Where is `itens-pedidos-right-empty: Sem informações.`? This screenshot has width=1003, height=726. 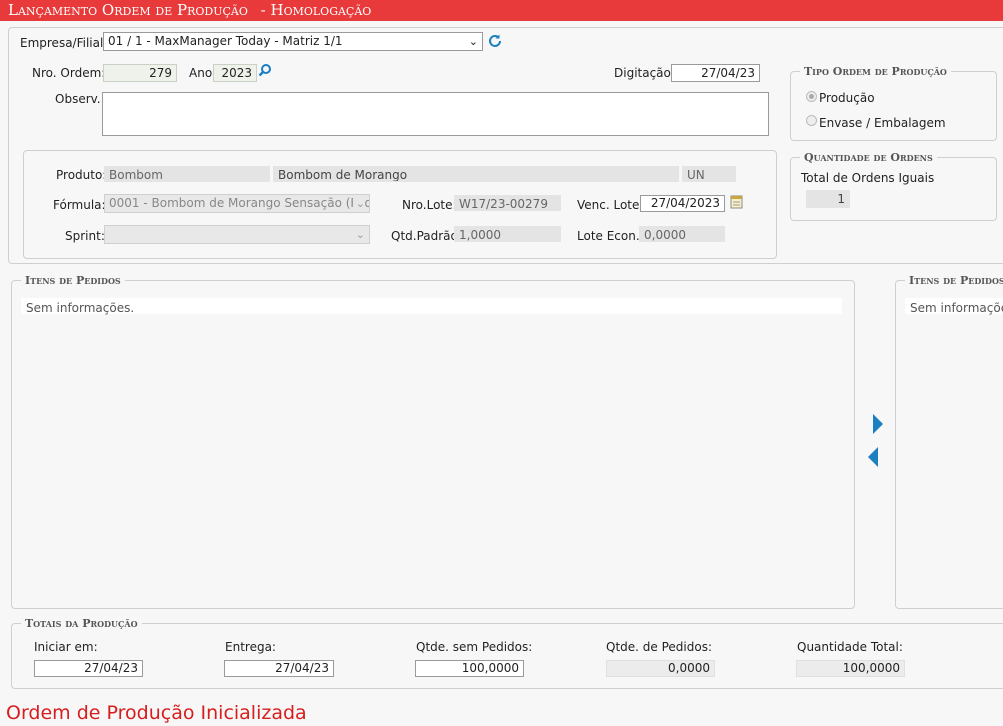
itens-pedidos-right-empty: Sem informações. is located at coordinates (956, 308).